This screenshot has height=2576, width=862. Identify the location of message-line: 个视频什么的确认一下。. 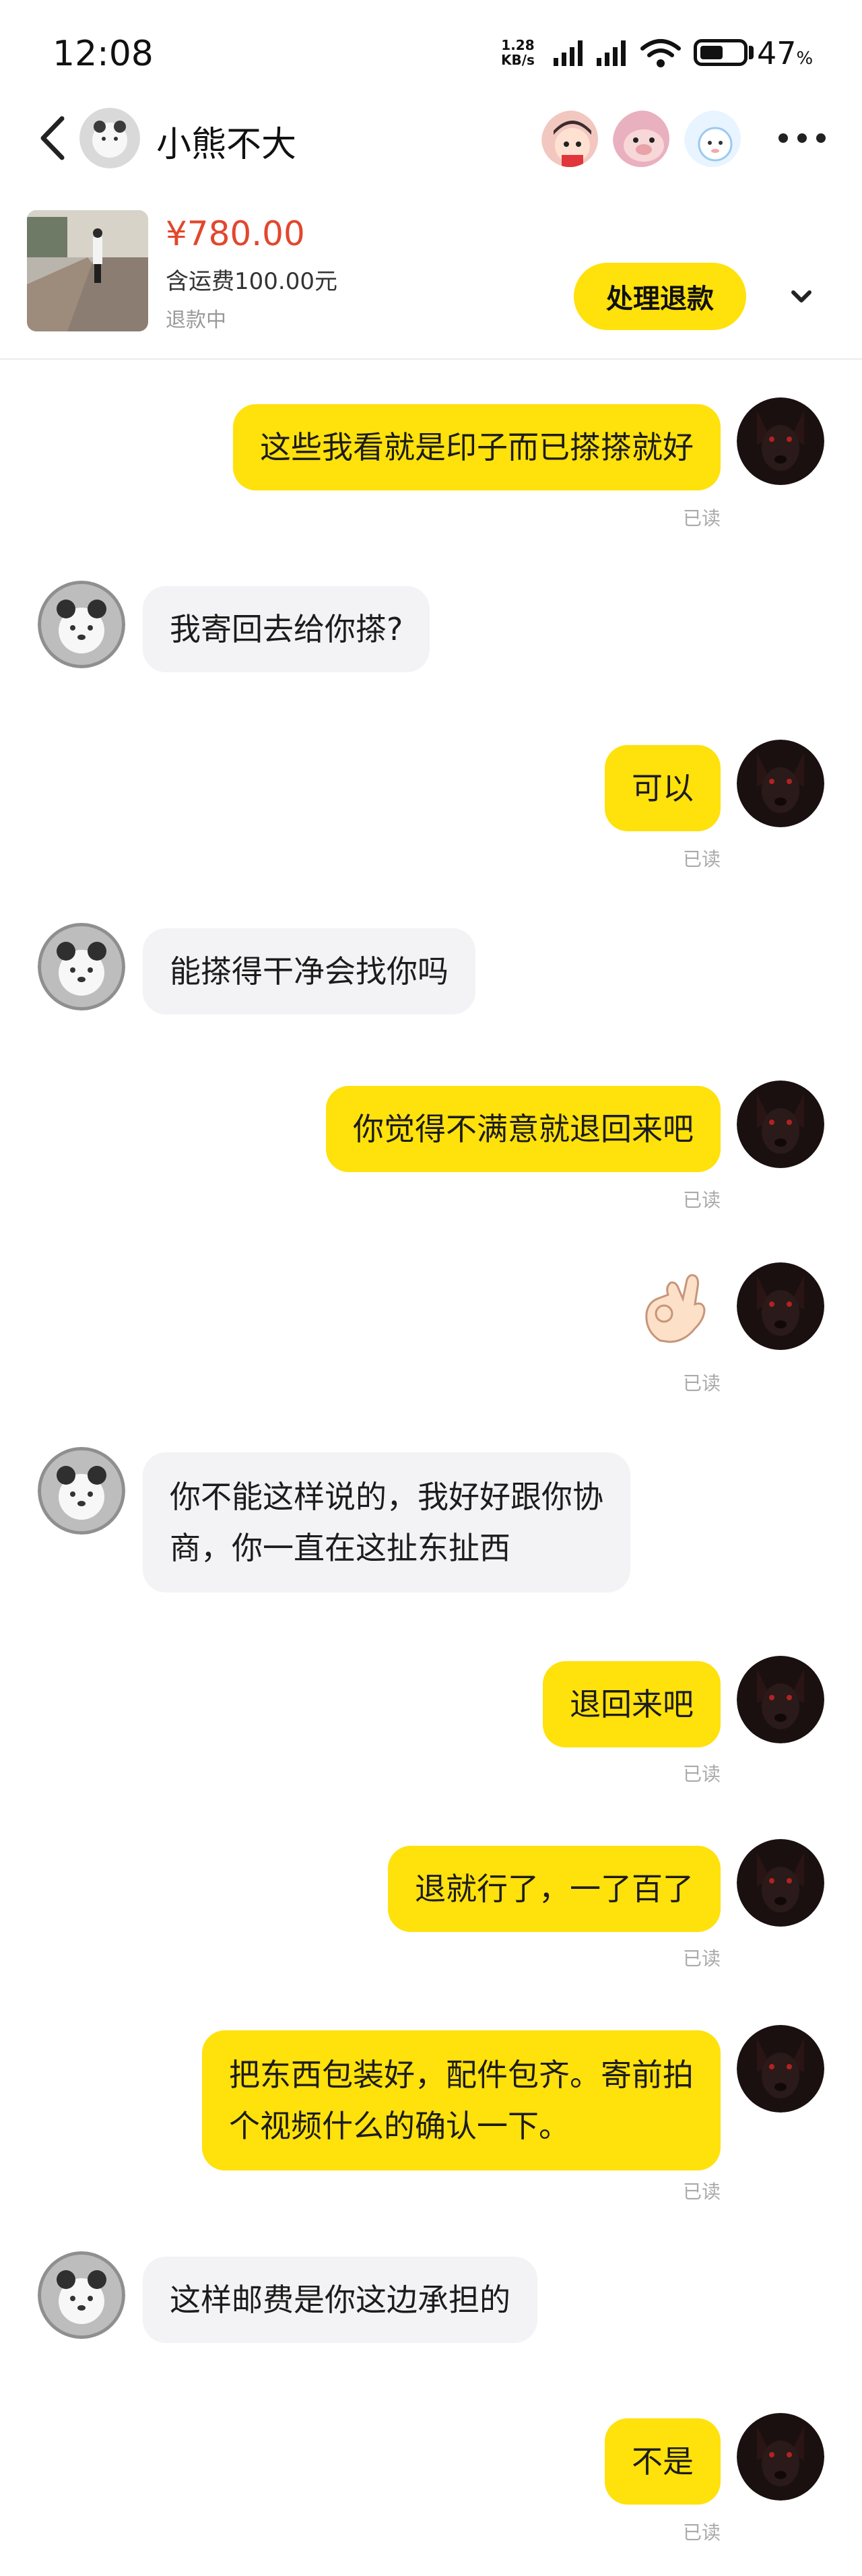
(399, 2126).